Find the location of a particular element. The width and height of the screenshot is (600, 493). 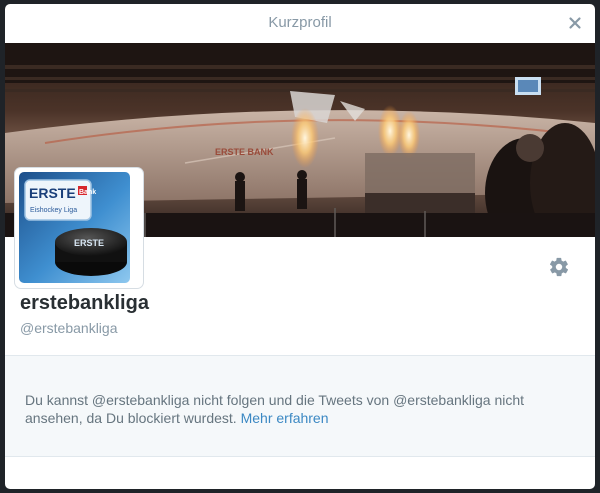

close-icon is located at coordinates (575, 23).